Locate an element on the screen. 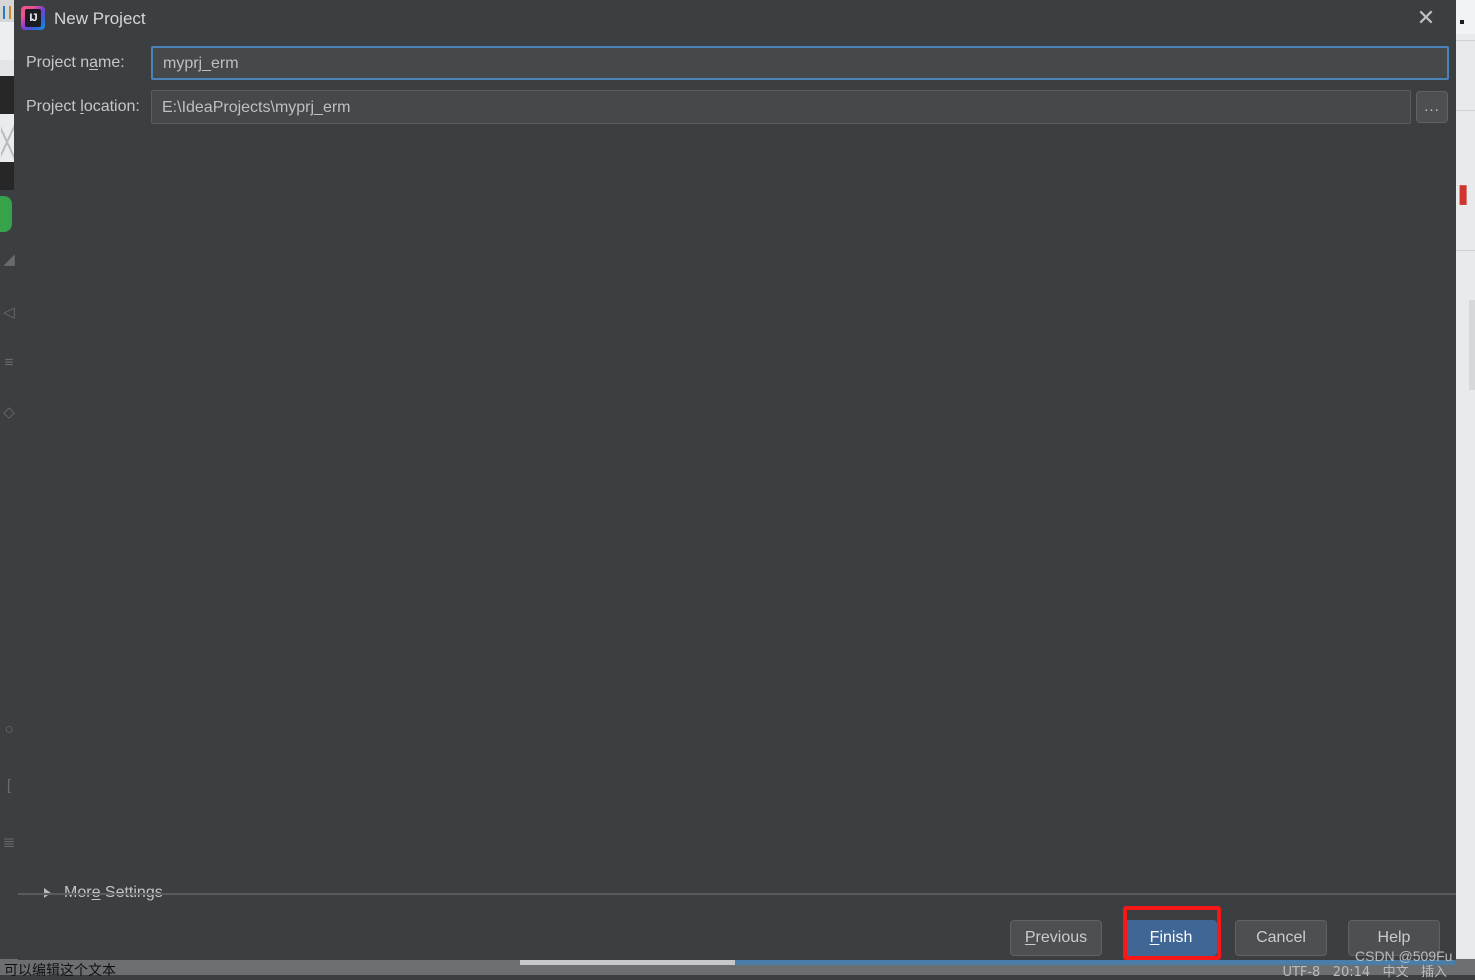 This screenshot has height=980, width=1475. project-name-input: myprj_erm is located at coordinates (800, 63).